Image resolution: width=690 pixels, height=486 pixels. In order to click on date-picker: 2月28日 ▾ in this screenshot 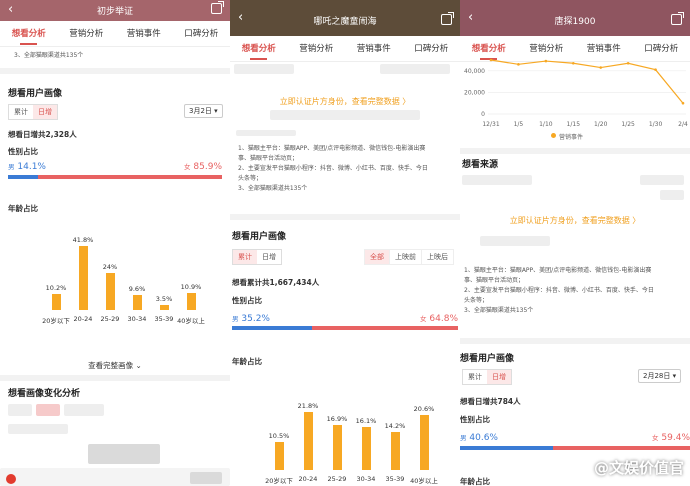, I will do `click(660, 376)`.